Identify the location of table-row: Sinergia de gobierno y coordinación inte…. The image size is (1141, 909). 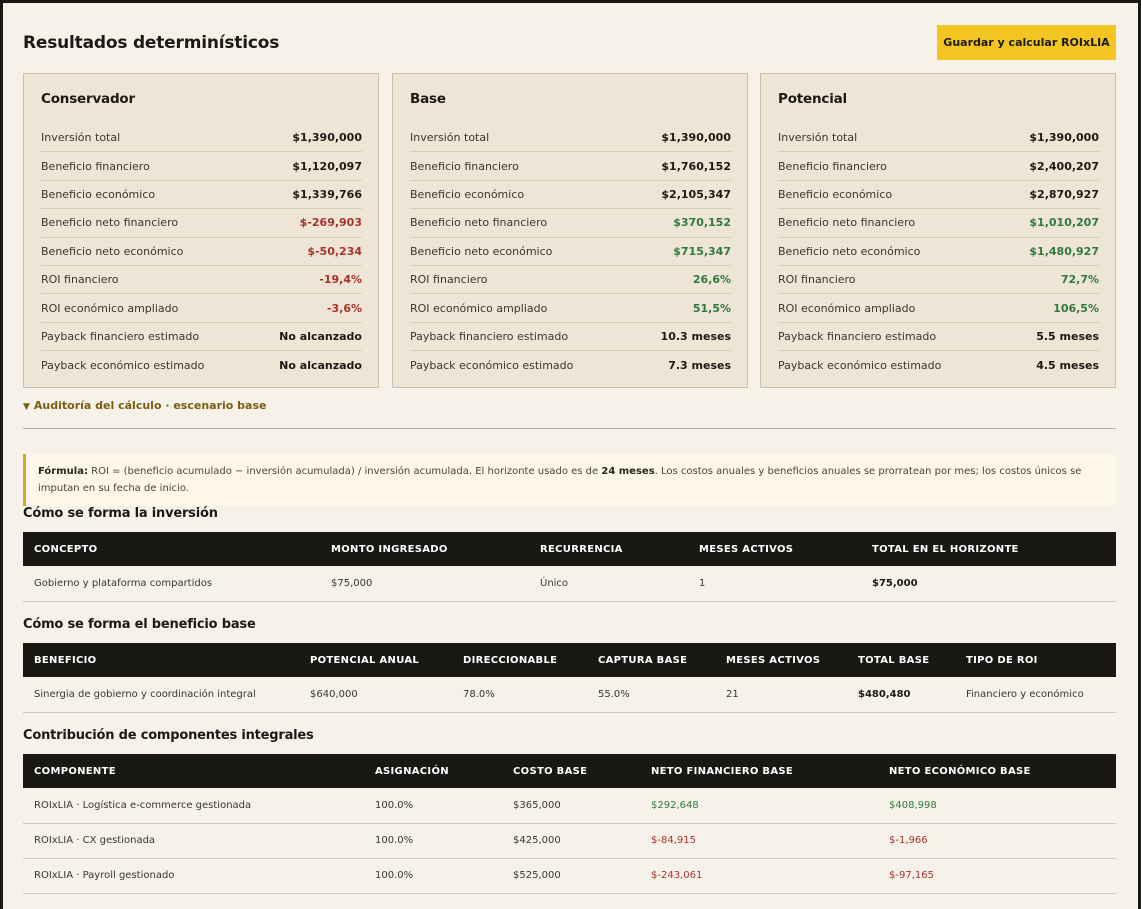
(569, 695).